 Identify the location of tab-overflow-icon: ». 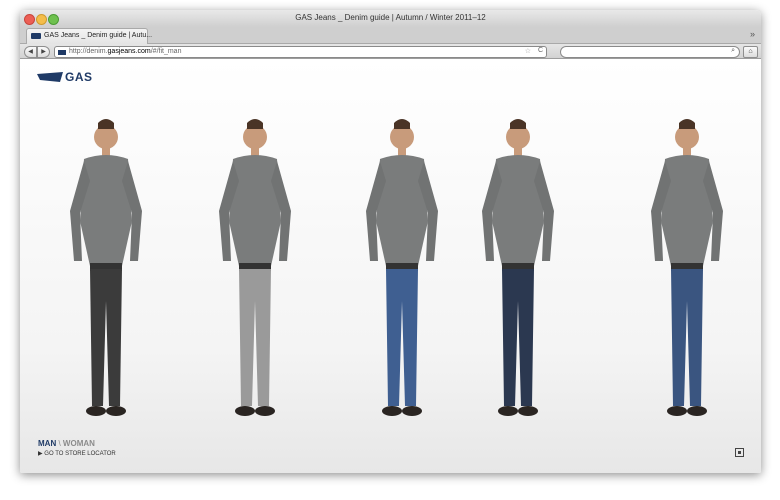
(752, 34).